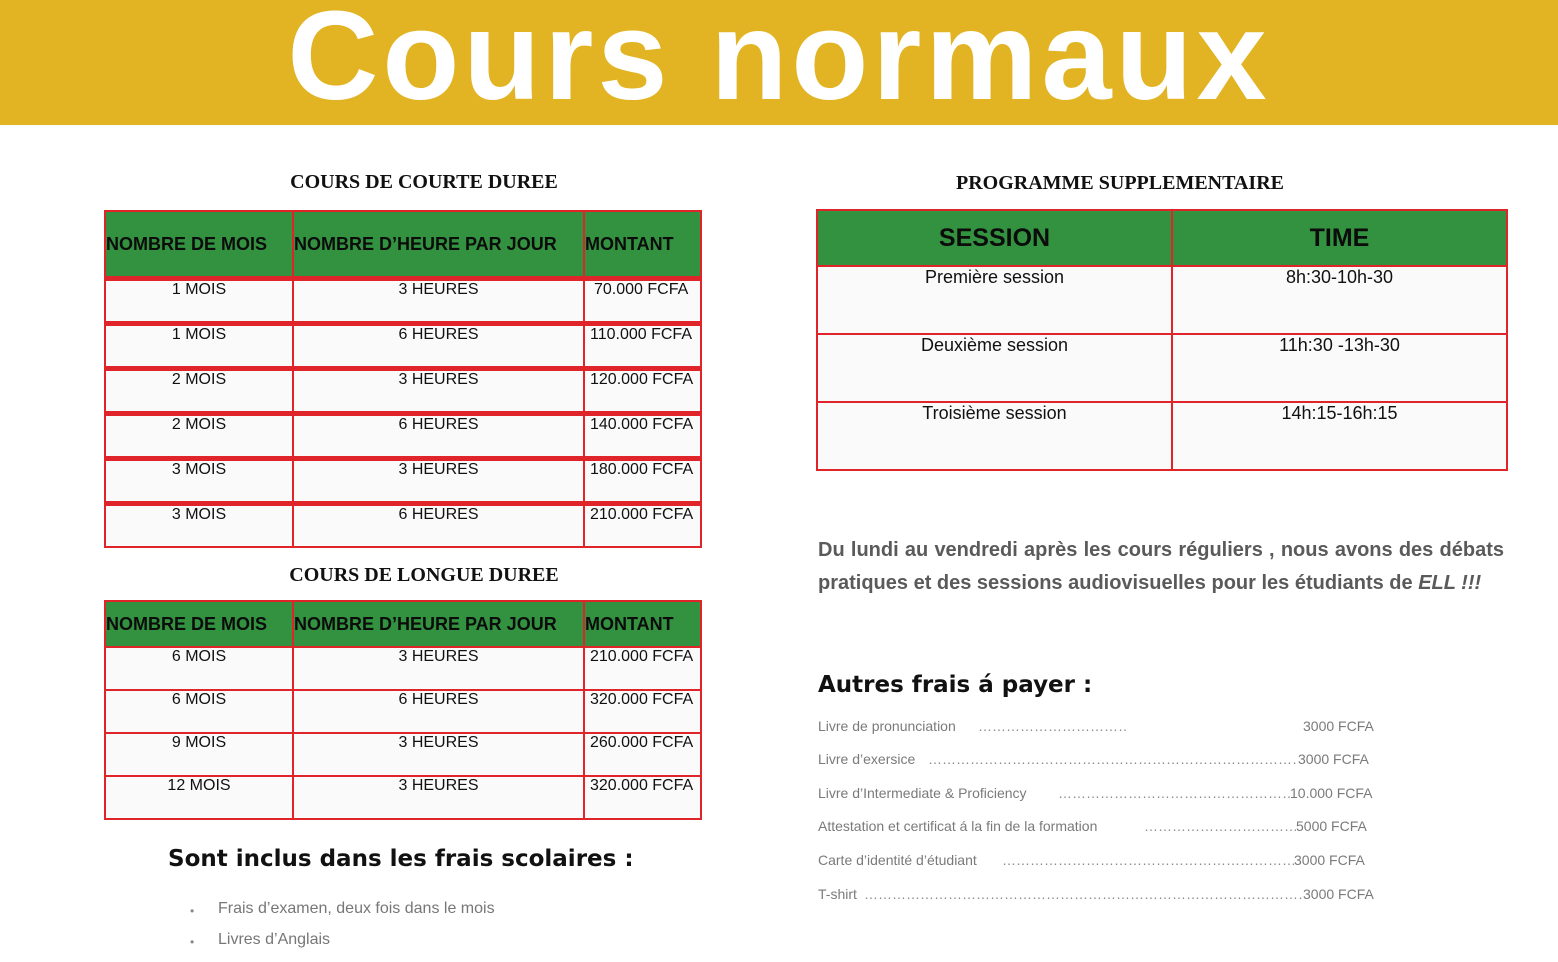 Image resolution: width=1558 pixels, height=962 pixels. I want to click on table-row: 12 MOIS 3 HEURES 320.000 FCFA, so click(403, 797).